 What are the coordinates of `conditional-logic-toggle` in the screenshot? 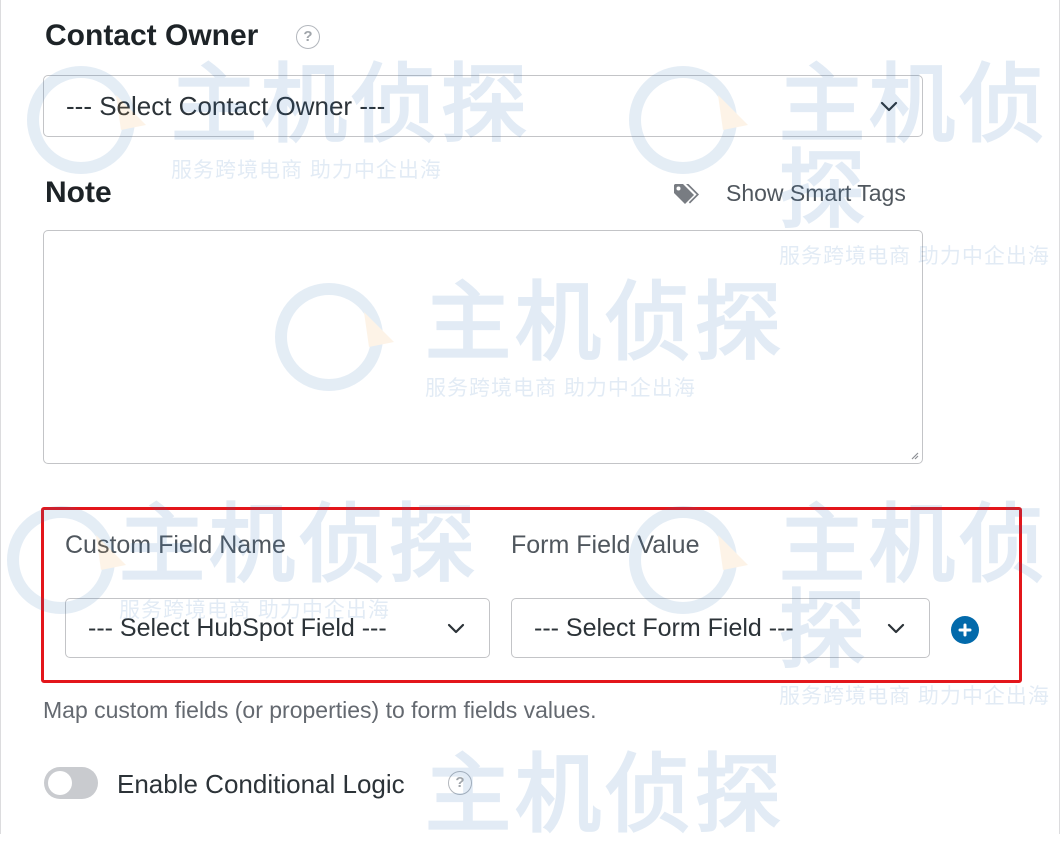 It's located at (71, 783).